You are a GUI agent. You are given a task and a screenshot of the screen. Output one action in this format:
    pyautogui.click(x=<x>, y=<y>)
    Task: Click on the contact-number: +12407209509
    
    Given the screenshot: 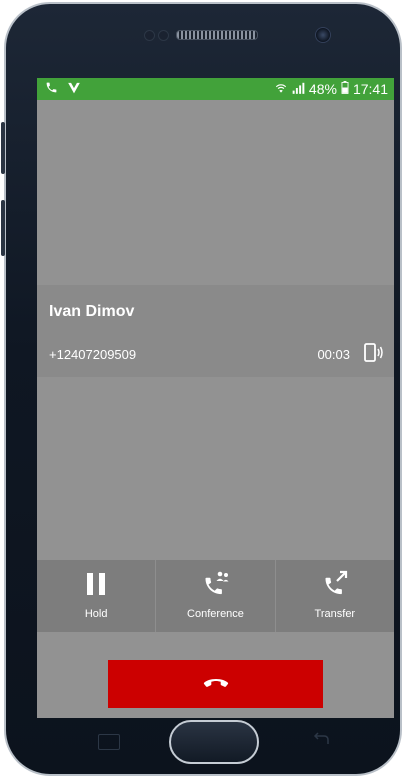 What is the action you would take?
    pyautogui.click(x=93, y=354)
    